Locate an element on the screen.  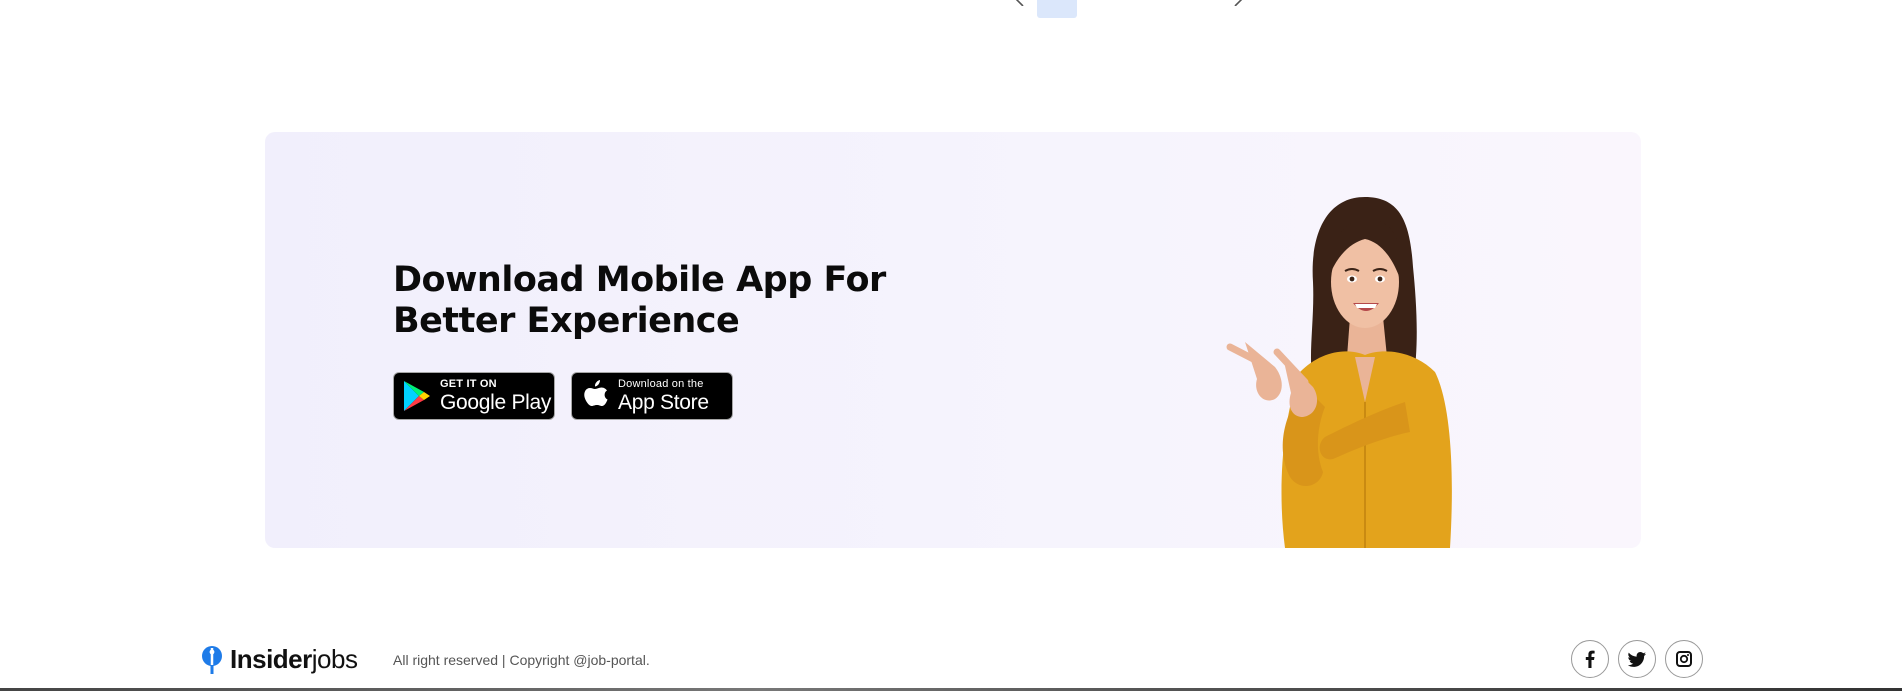
pagination: 1 2 3 4 is located at coordinates (1129, 9).